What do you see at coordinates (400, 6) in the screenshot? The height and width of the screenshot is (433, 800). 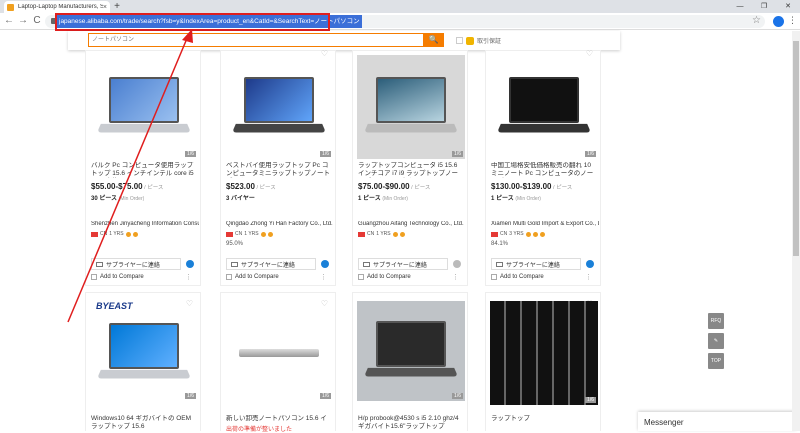 I see `tab-bar: Laptop-Laptop Manufacturers, S × + — ❐ ✕` at bounding box center [400, 6].